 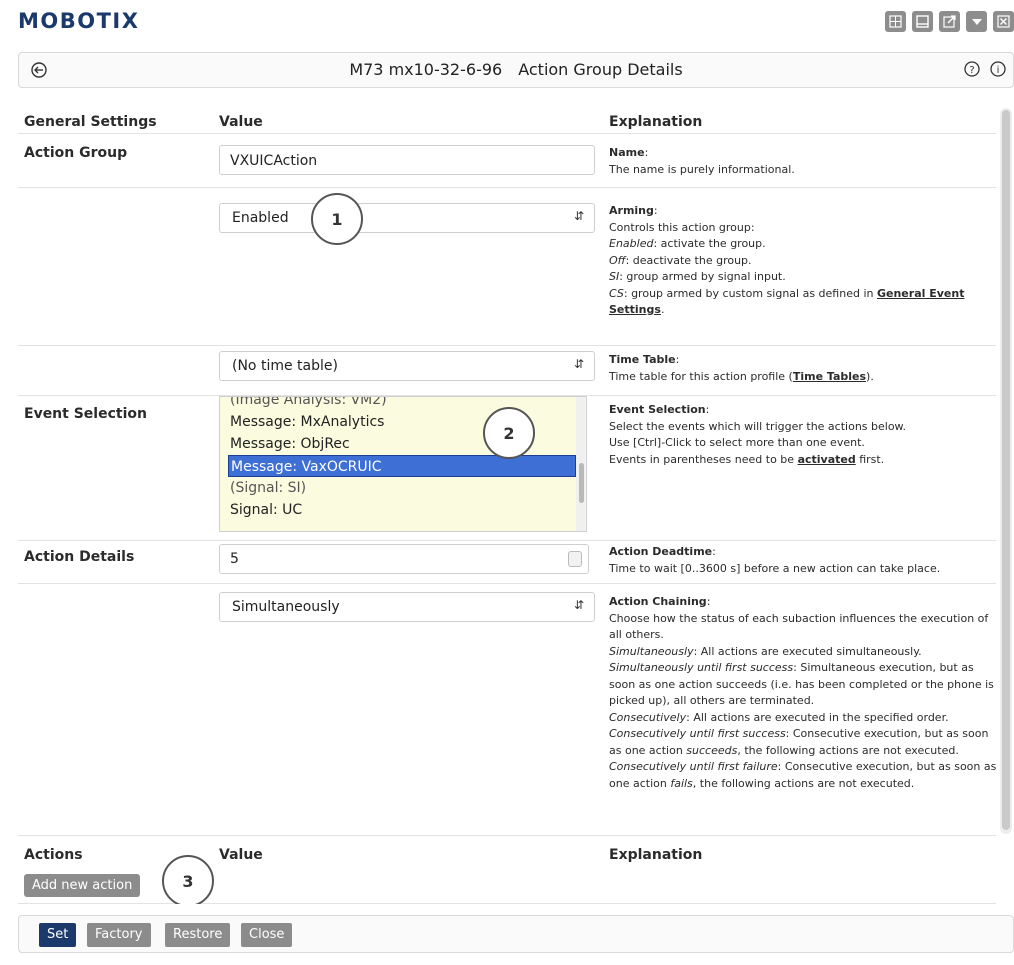 What do you see at coordinates (575, 559) in the screenshot?
I see `stepper-icon` at bounding box center [575, 559].